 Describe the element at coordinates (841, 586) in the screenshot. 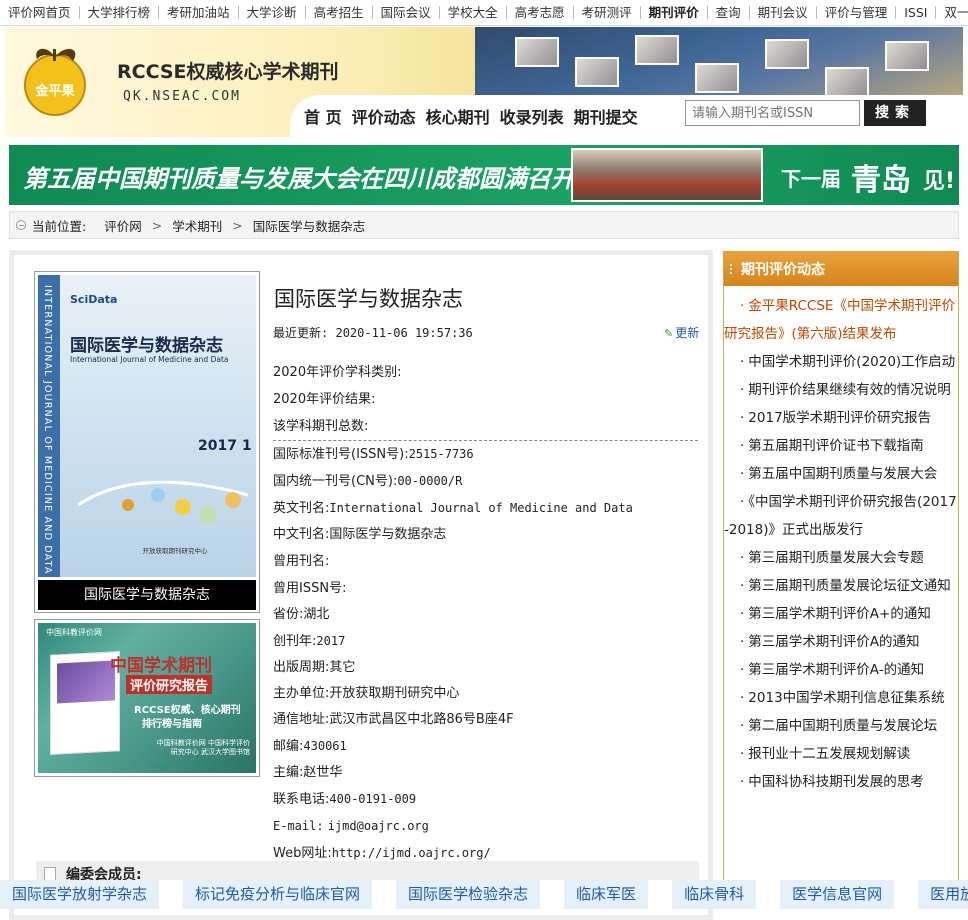

I see `news-item: 第三届期刊质量发展论坛征文通知` at that location.